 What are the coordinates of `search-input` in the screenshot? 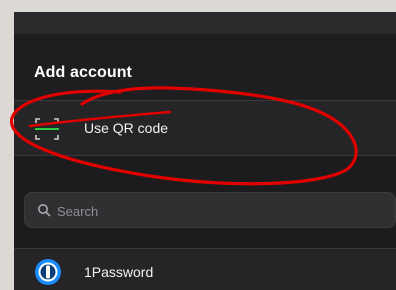 It's located at (222, 211).